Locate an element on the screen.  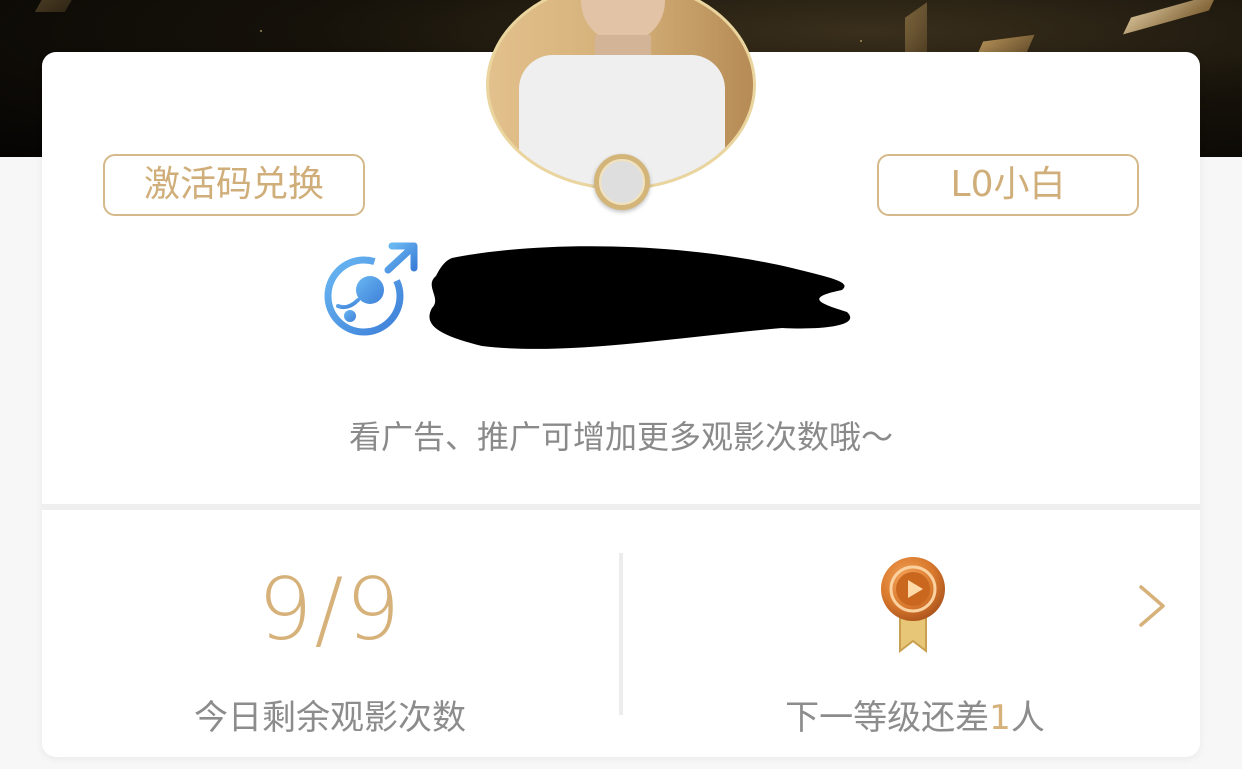
next-level-prefix: 下一等级还差 is located at coordinates (887, 718).